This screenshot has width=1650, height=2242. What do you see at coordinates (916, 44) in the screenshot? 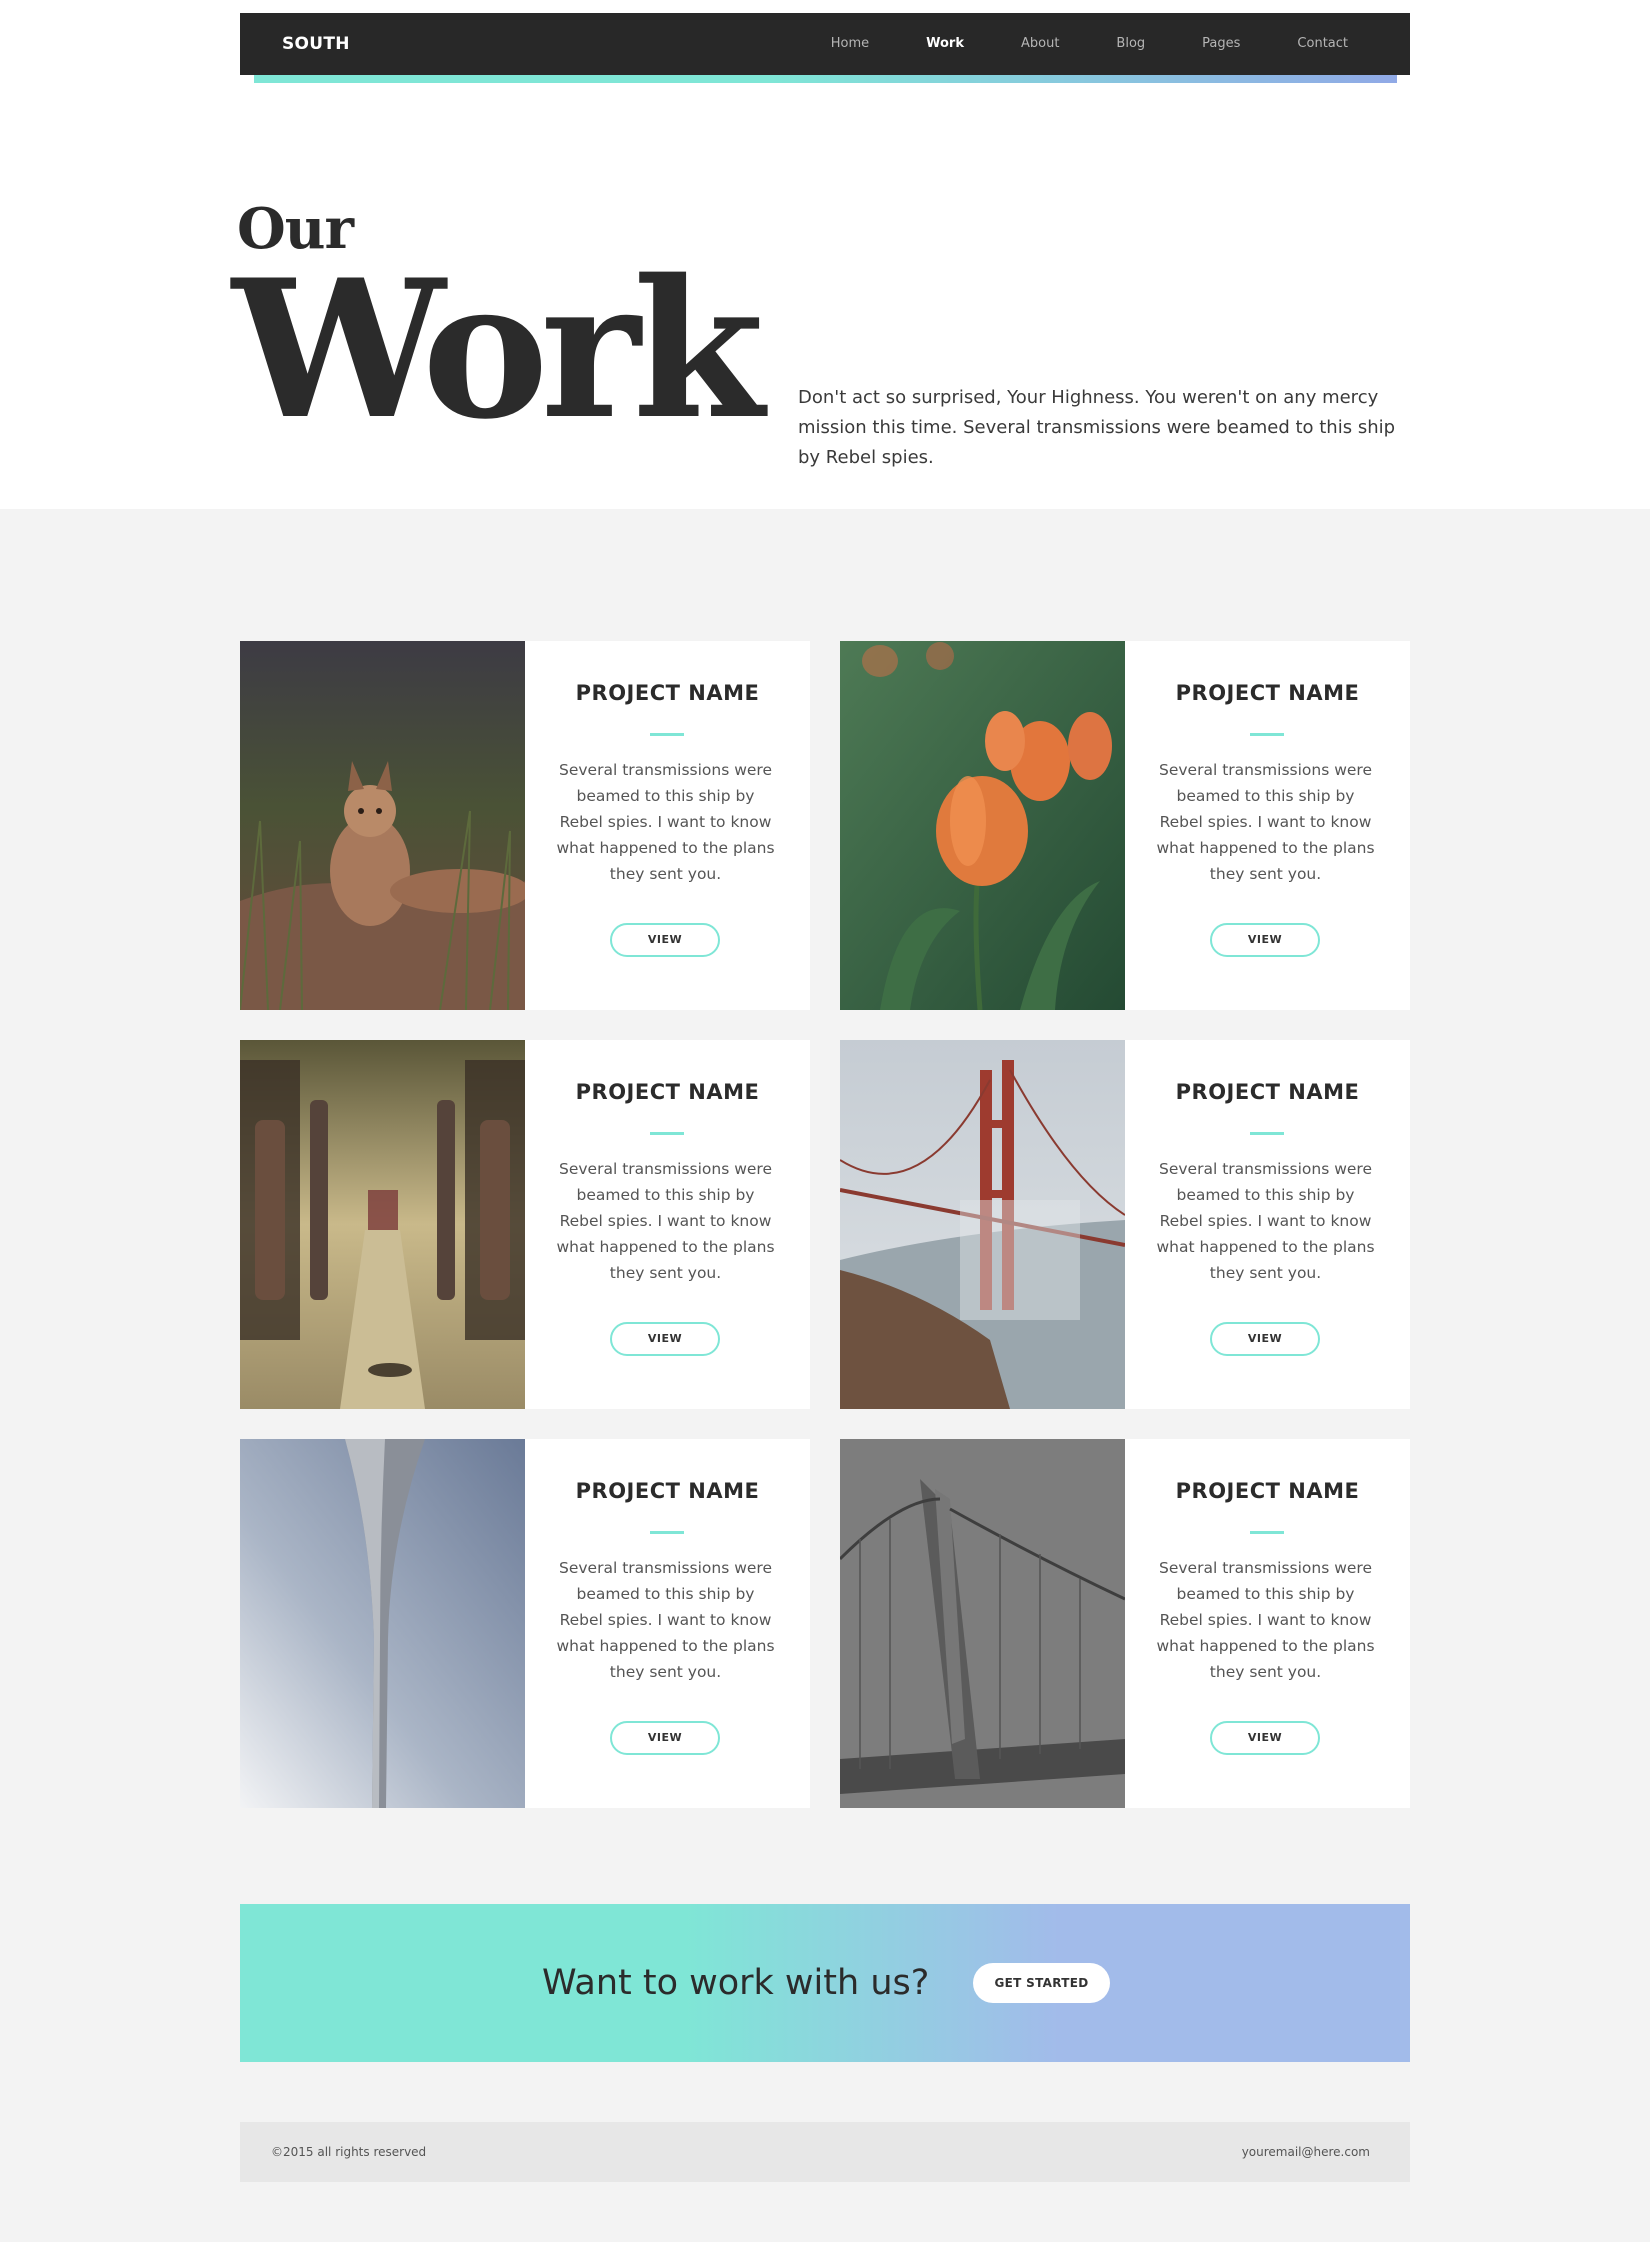
I see `nav-item-work: Work` at bounding box center [916, 44].